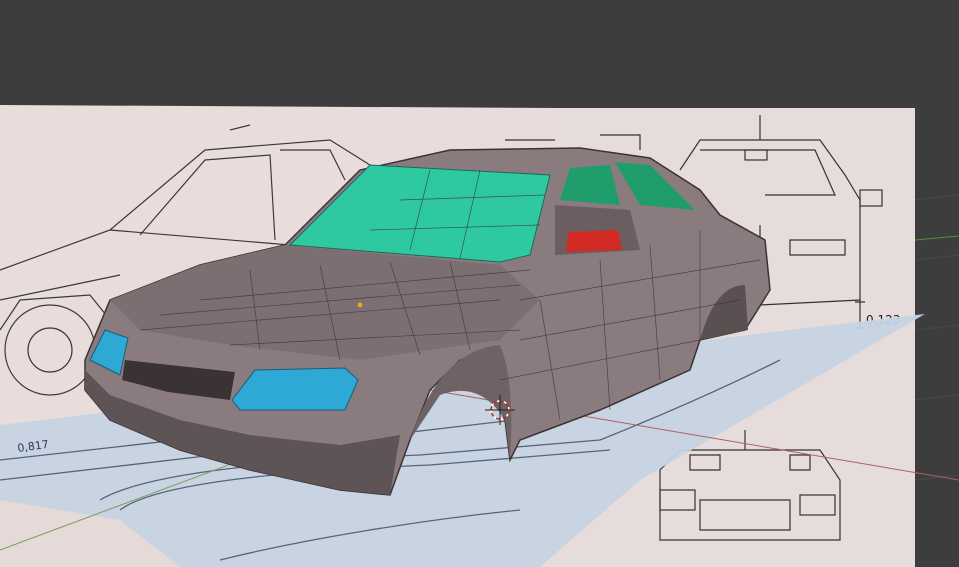 The image size is (959, 567). What do you see at coordinates (594, 241) in the screenshot?
I see `taillight` at bounding box center [594, 241].